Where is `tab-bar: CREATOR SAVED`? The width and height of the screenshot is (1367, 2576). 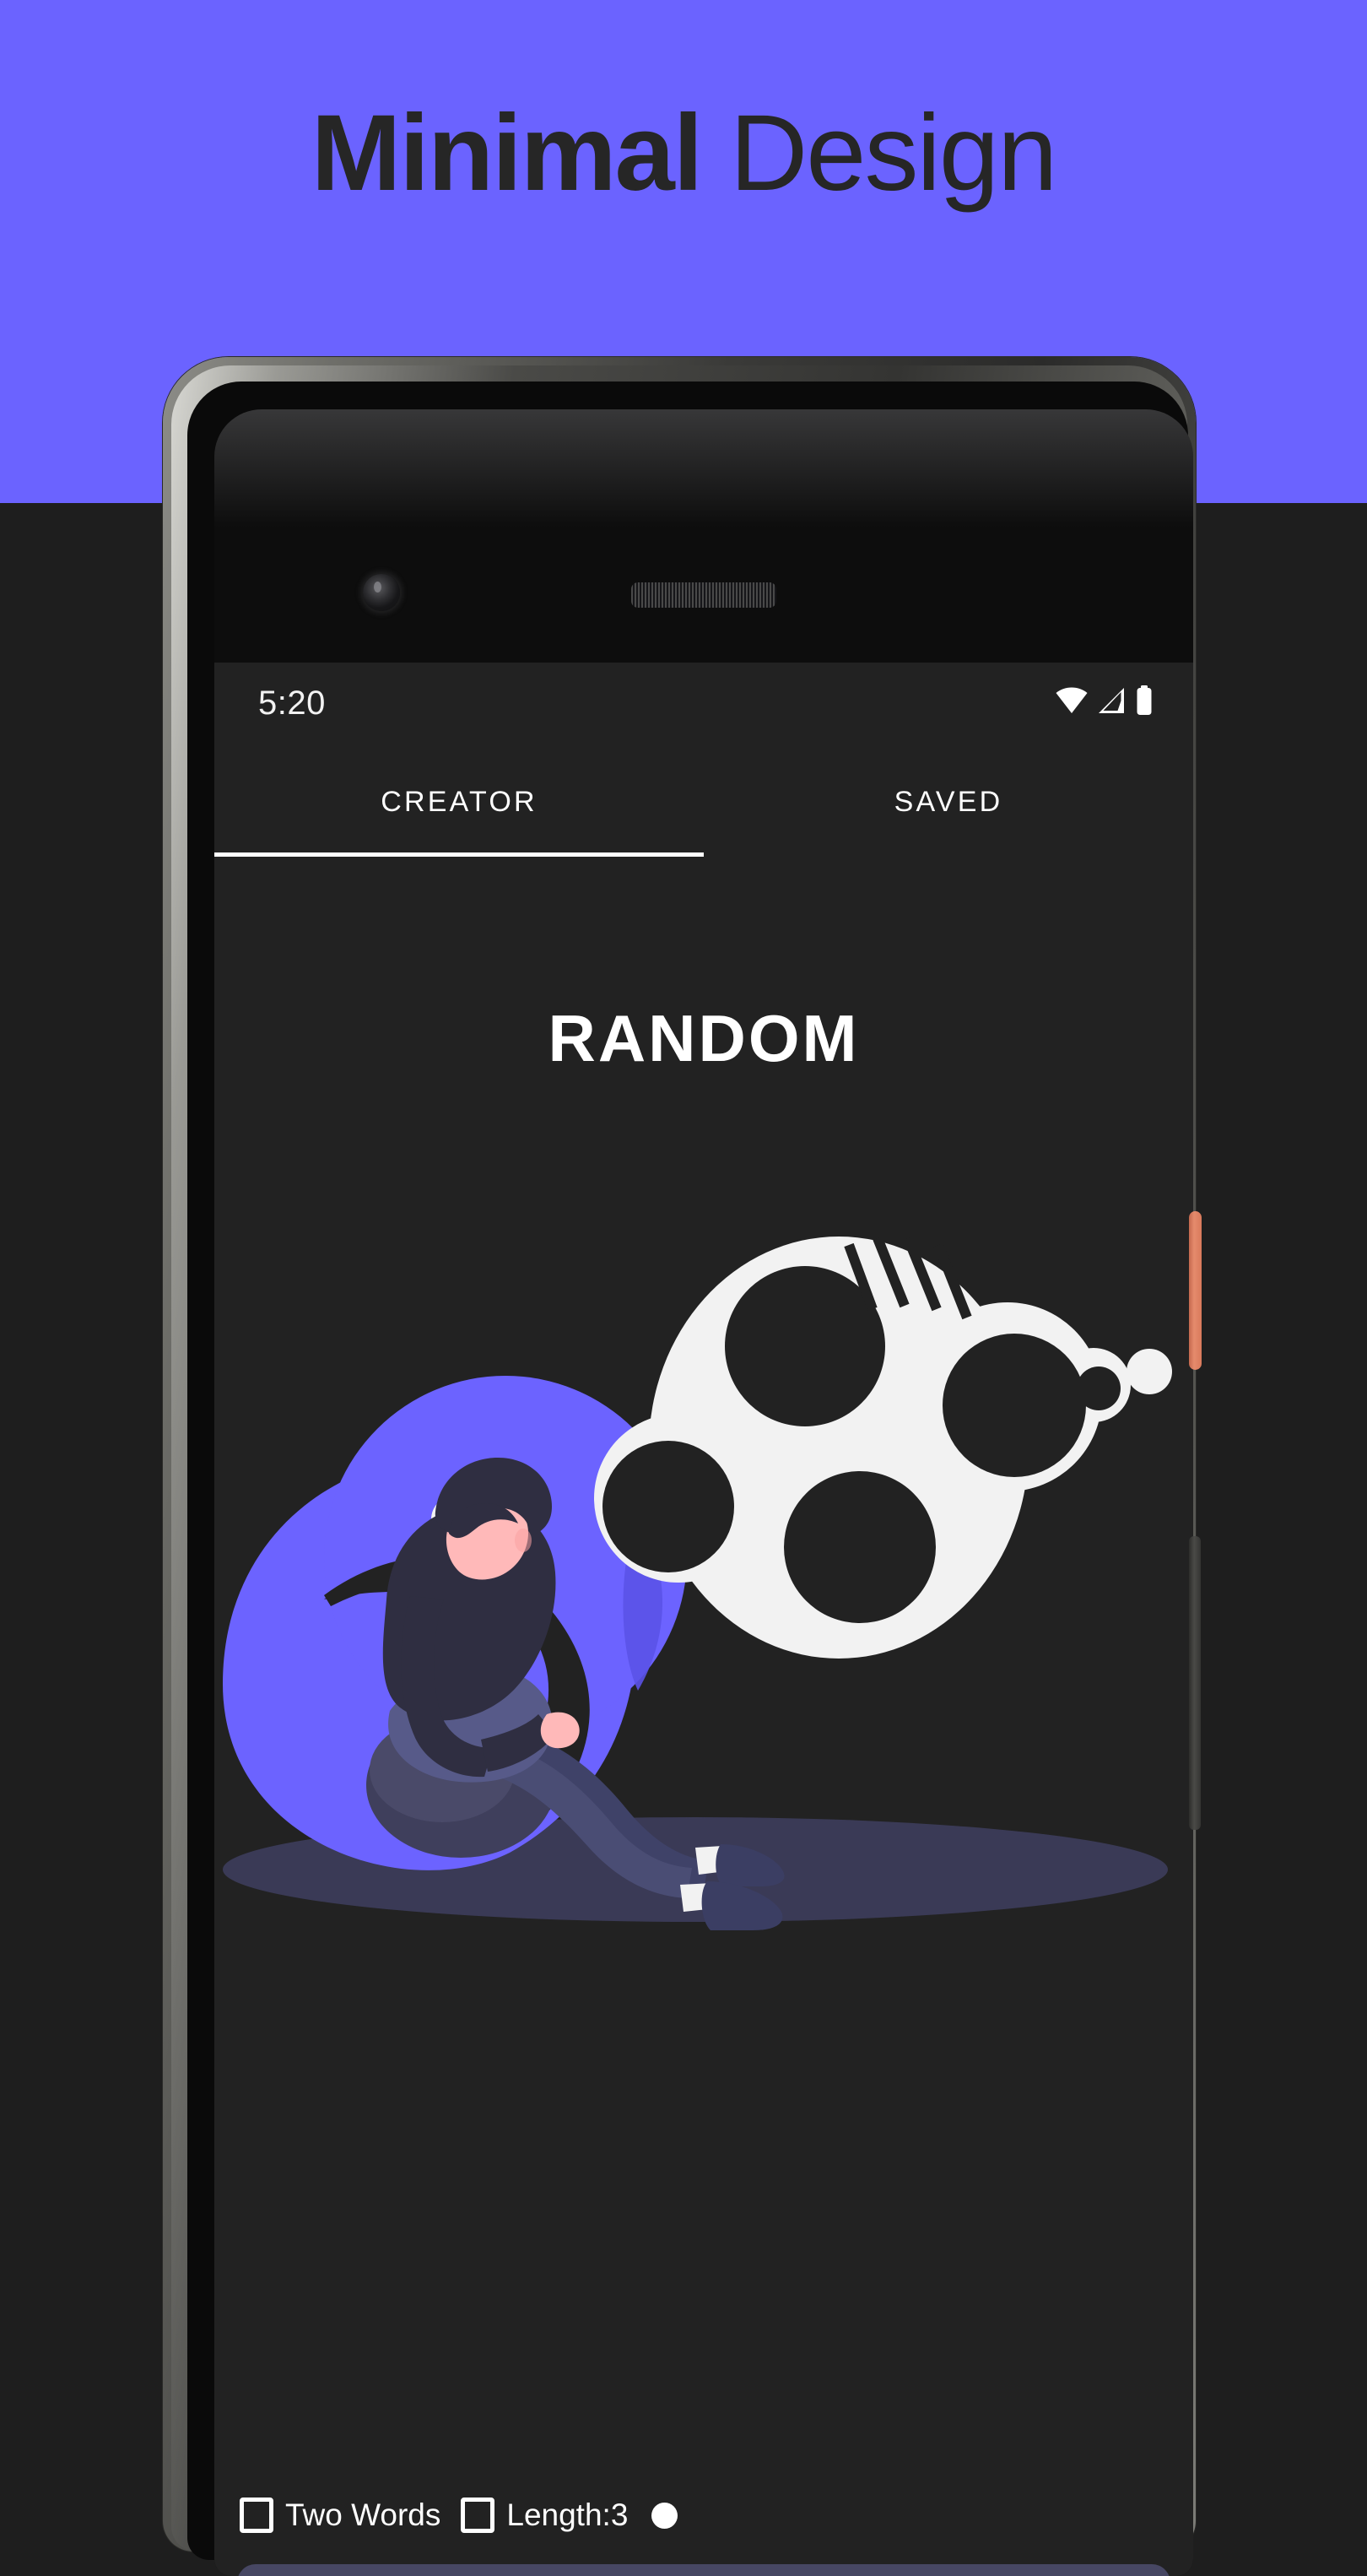 tab-bar: CREATOR SAVED is located at coordinates (703, 802).